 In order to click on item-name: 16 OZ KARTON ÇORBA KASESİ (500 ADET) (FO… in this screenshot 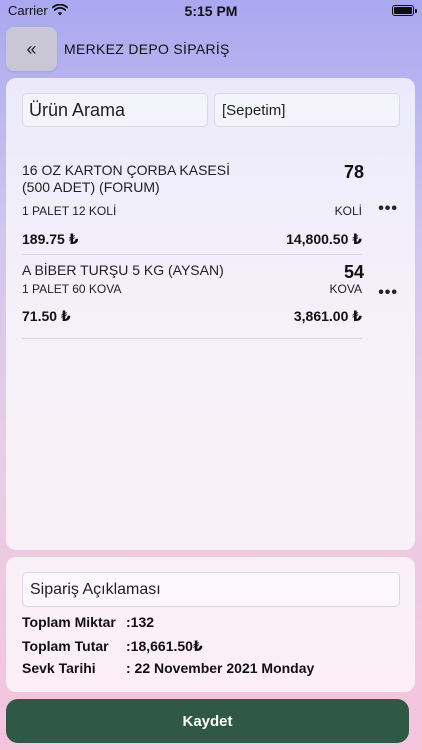, I will do `click(126, 178)`.